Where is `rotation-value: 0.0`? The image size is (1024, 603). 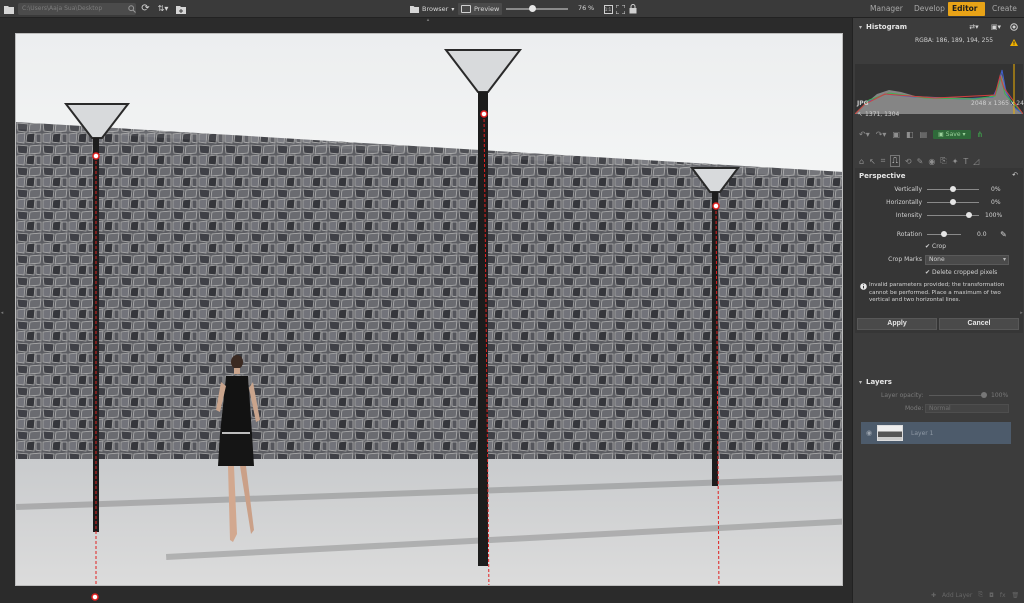
rotation-value: 0.0 is located at coordinates (982, 234).